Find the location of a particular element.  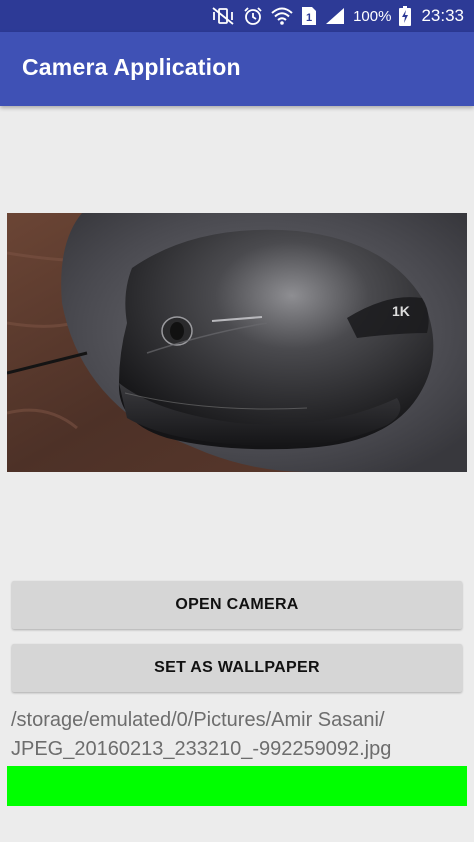

sim-icon: 1 is located at coordinates (309, 16).